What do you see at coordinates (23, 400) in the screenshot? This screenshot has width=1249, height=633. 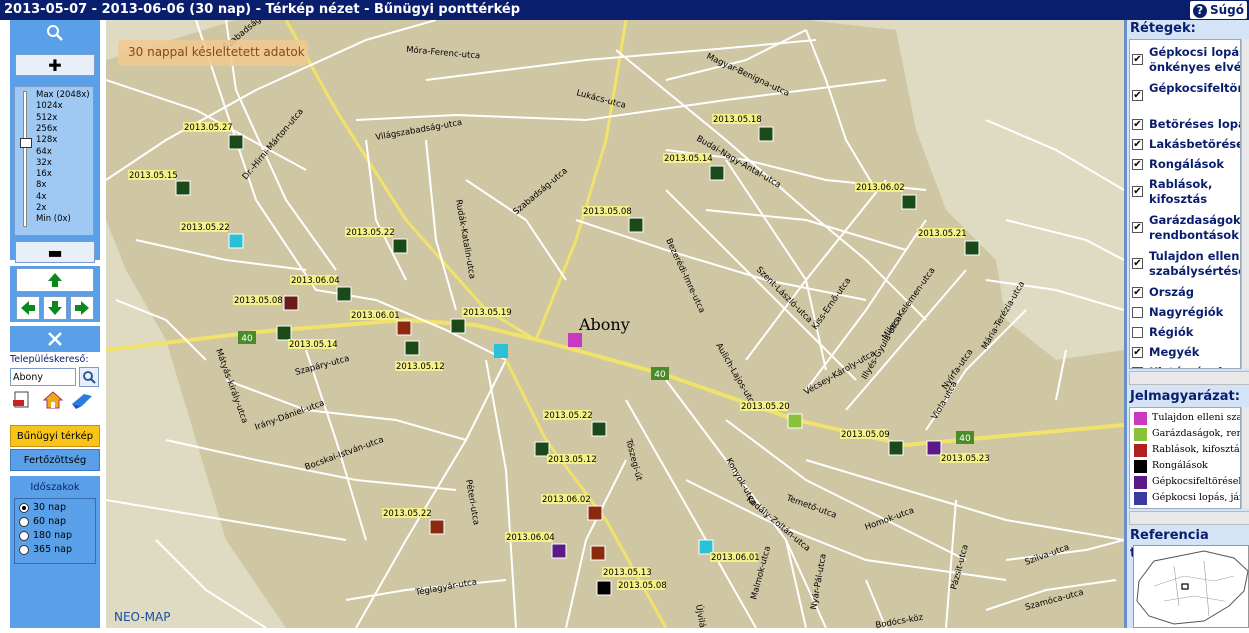 I see `print-icon` at bounding box center [23, 400].